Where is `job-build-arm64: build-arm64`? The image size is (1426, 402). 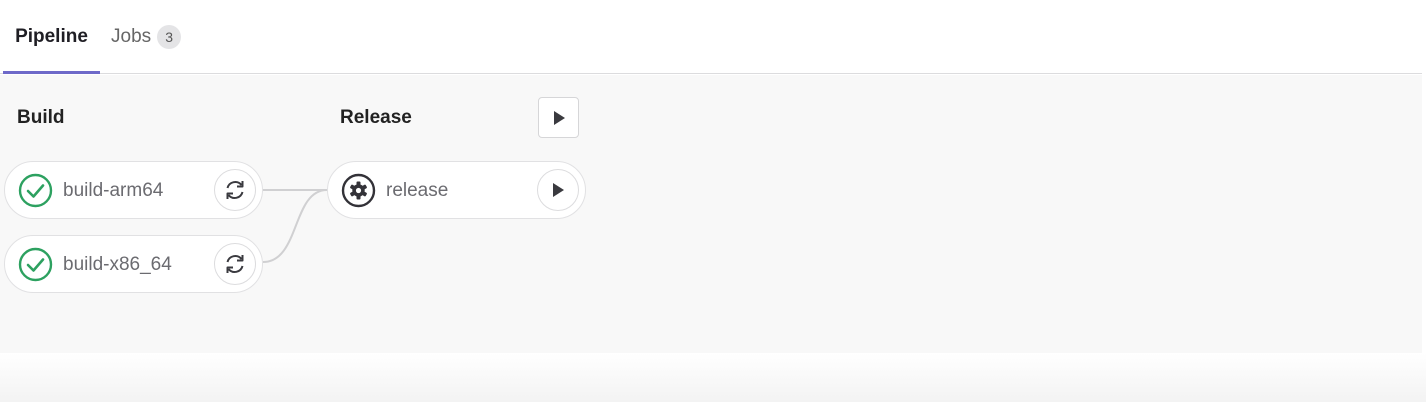
job-build-arm64: build-arm64 is located at coordinates (133, 190).